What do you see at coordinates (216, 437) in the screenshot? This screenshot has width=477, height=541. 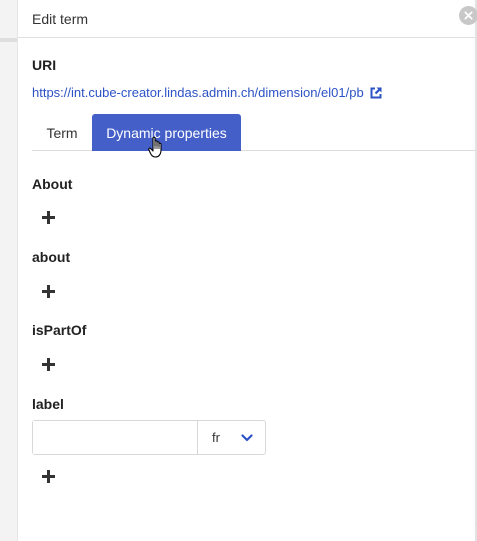 I see `language-value: fr` at bounding box center [216, 437].